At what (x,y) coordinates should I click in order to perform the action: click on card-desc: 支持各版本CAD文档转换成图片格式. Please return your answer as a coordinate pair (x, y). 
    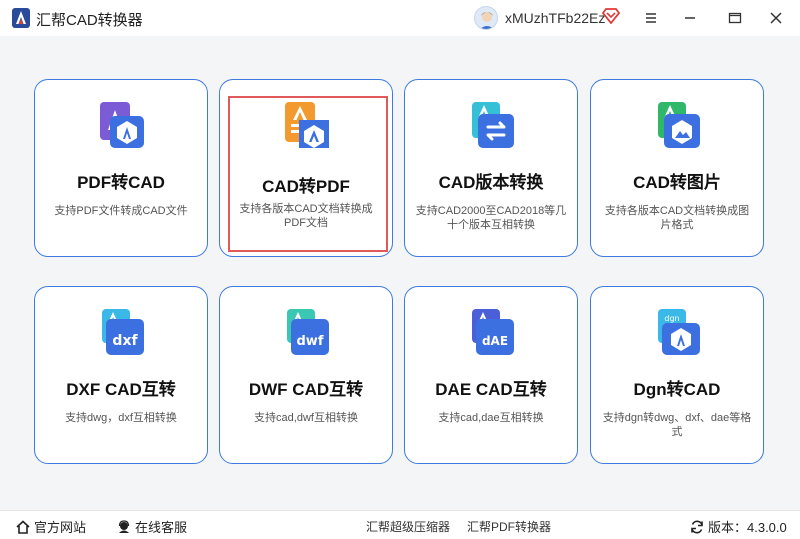
    Looking at the image, I should click on (677, 218).